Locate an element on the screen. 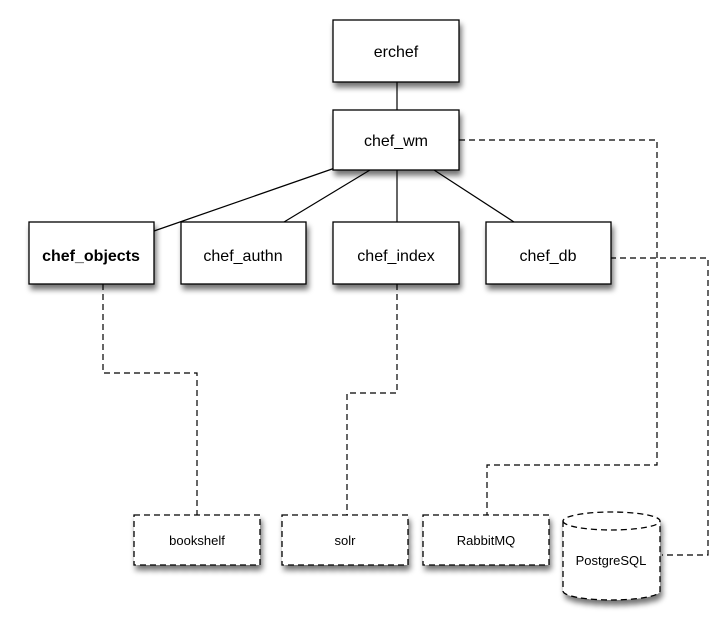  label-chef_wm: chef_wm is located at coordinates (396, 141).